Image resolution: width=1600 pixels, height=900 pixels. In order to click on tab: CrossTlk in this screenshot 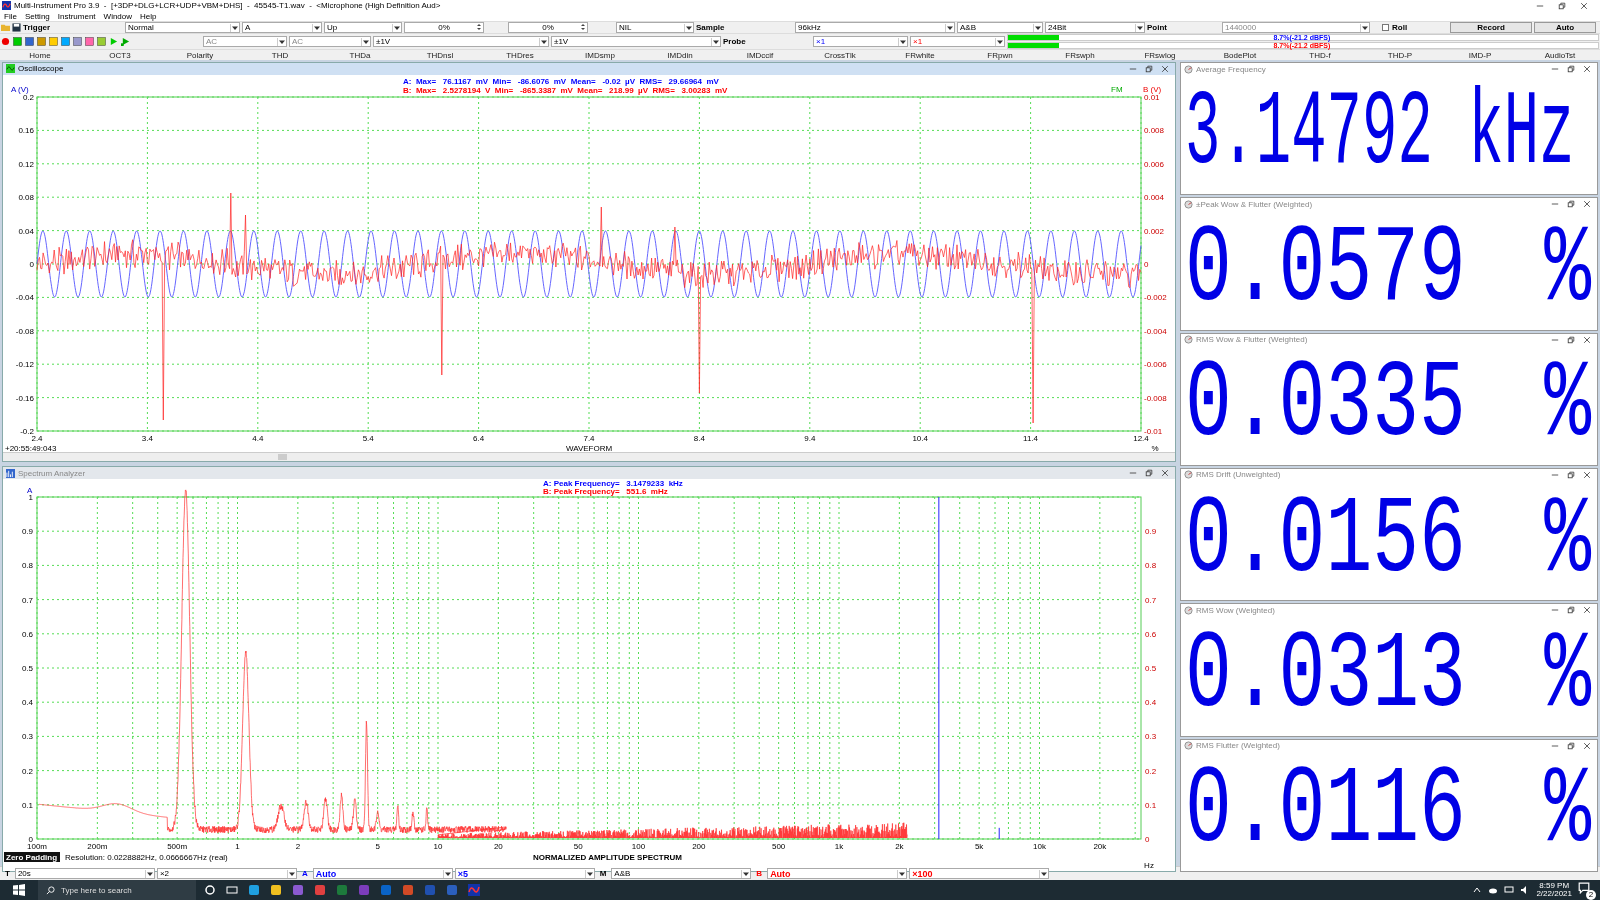, I will do `click(840, 55)`.